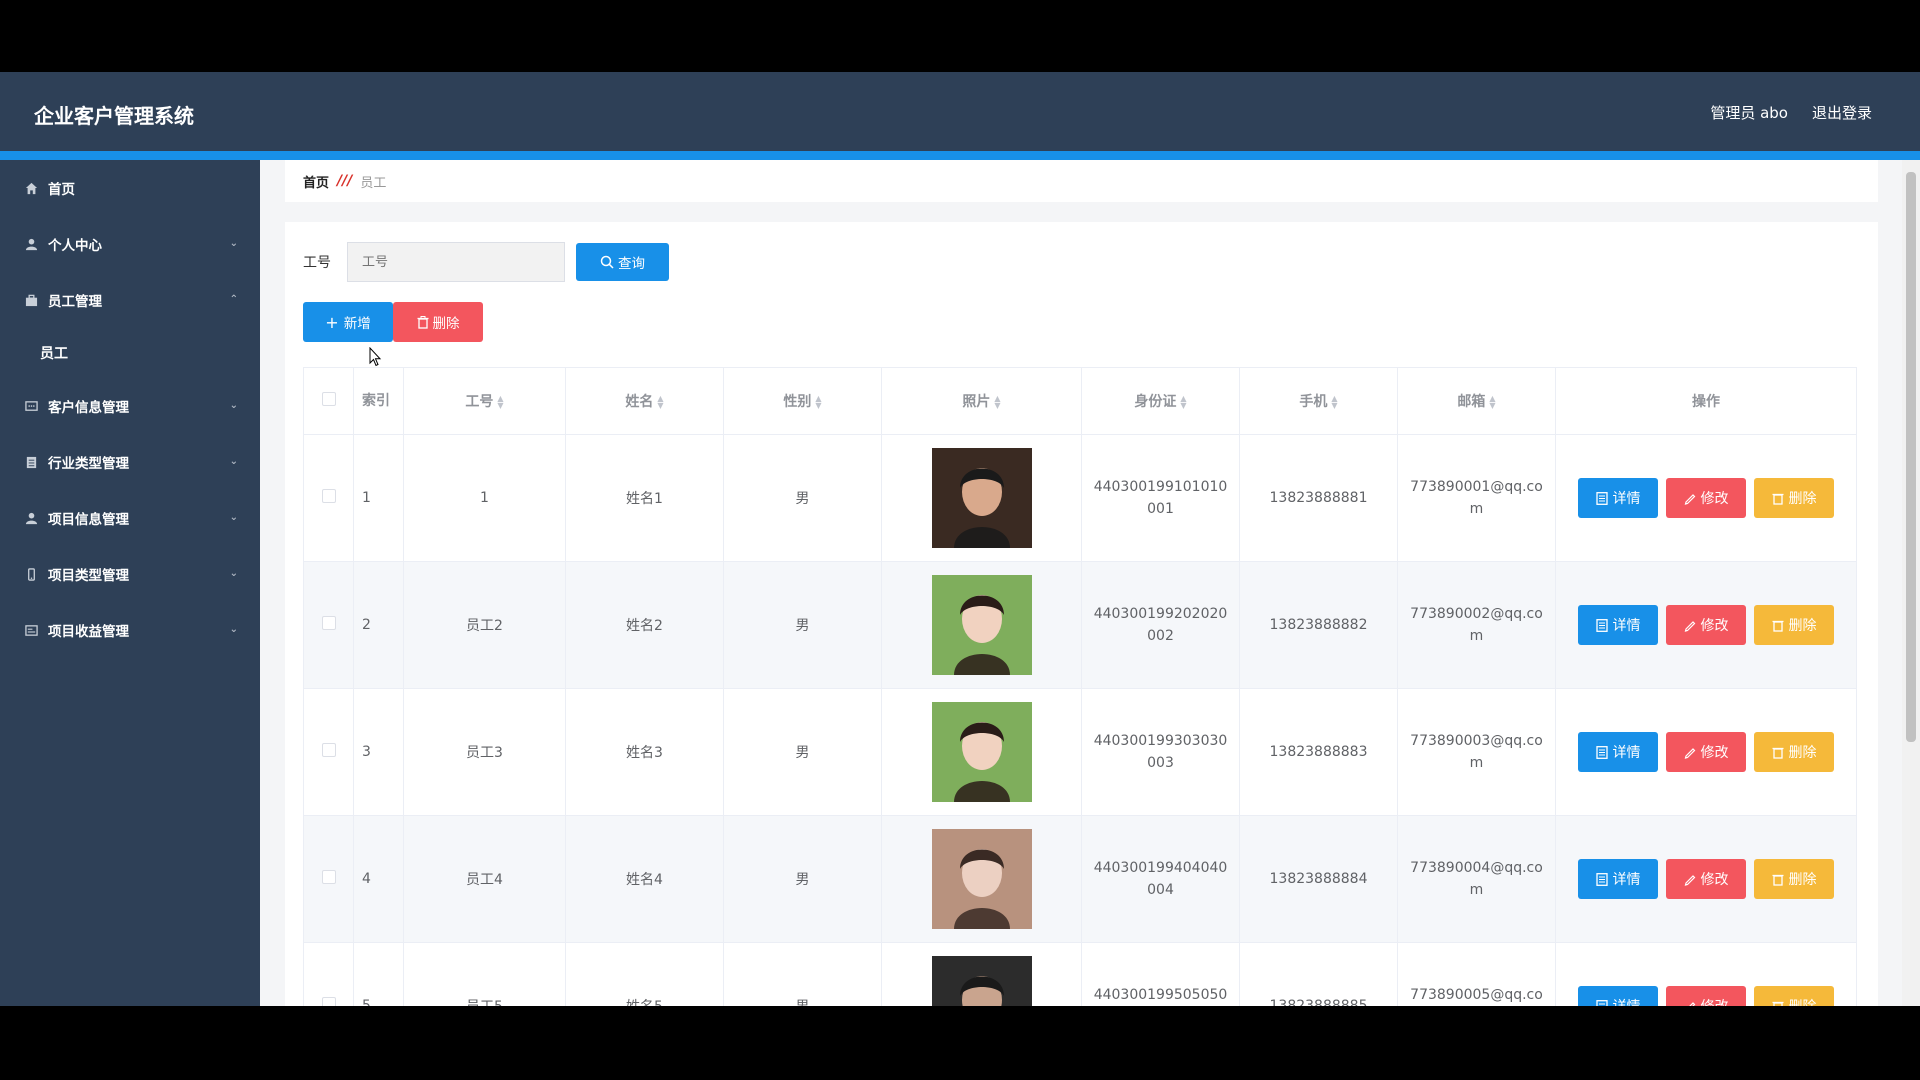 The width and height of the screenshot is (1920, 1080). What do you see at coordinates (1160, 752) in the screenshot?
I see `row-idcard: 440300199303030 003` at bounding box center [1160, 752].